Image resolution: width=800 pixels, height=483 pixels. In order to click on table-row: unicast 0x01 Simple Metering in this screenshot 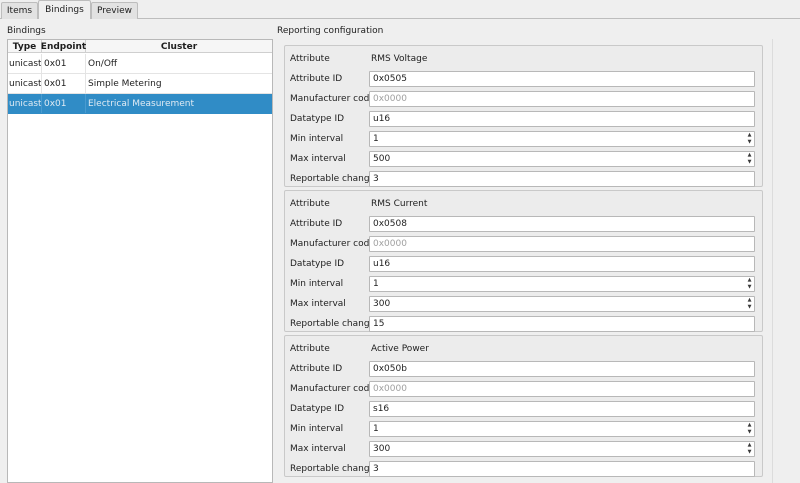, I will do `click(140, 84)`.